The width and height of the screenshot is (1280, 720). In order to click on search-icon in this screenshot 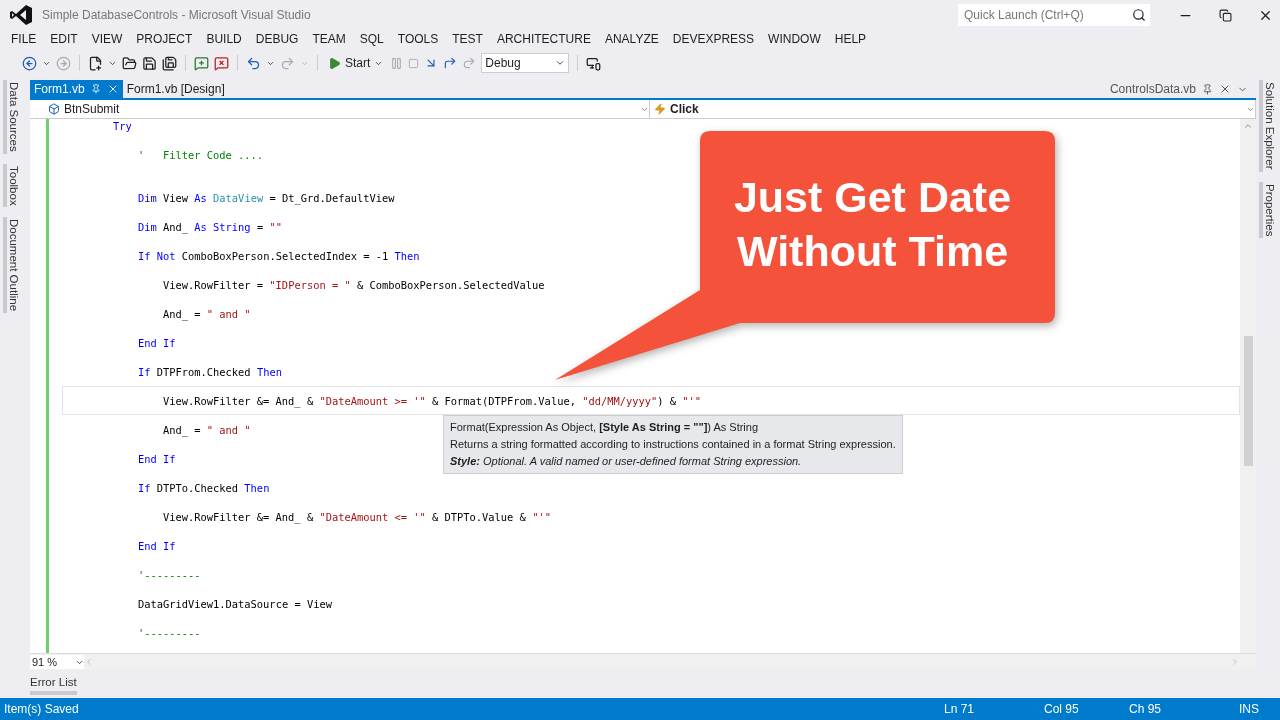, I will do `click(1139, 15)`.